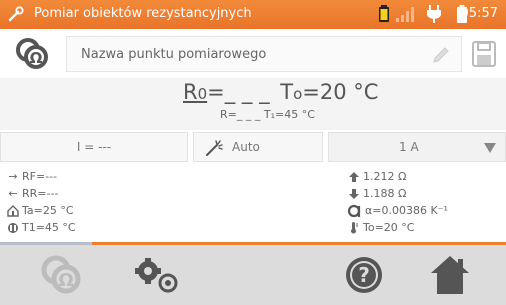 The image size is (506, 305). I want to click on home-button, so click(458, 275).